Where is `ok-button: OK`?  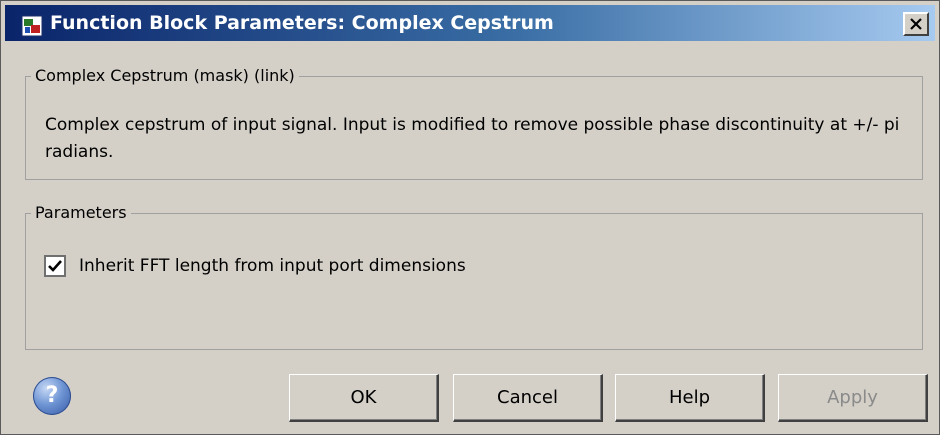 ok-button: OK is located at coordinates (364, 398).